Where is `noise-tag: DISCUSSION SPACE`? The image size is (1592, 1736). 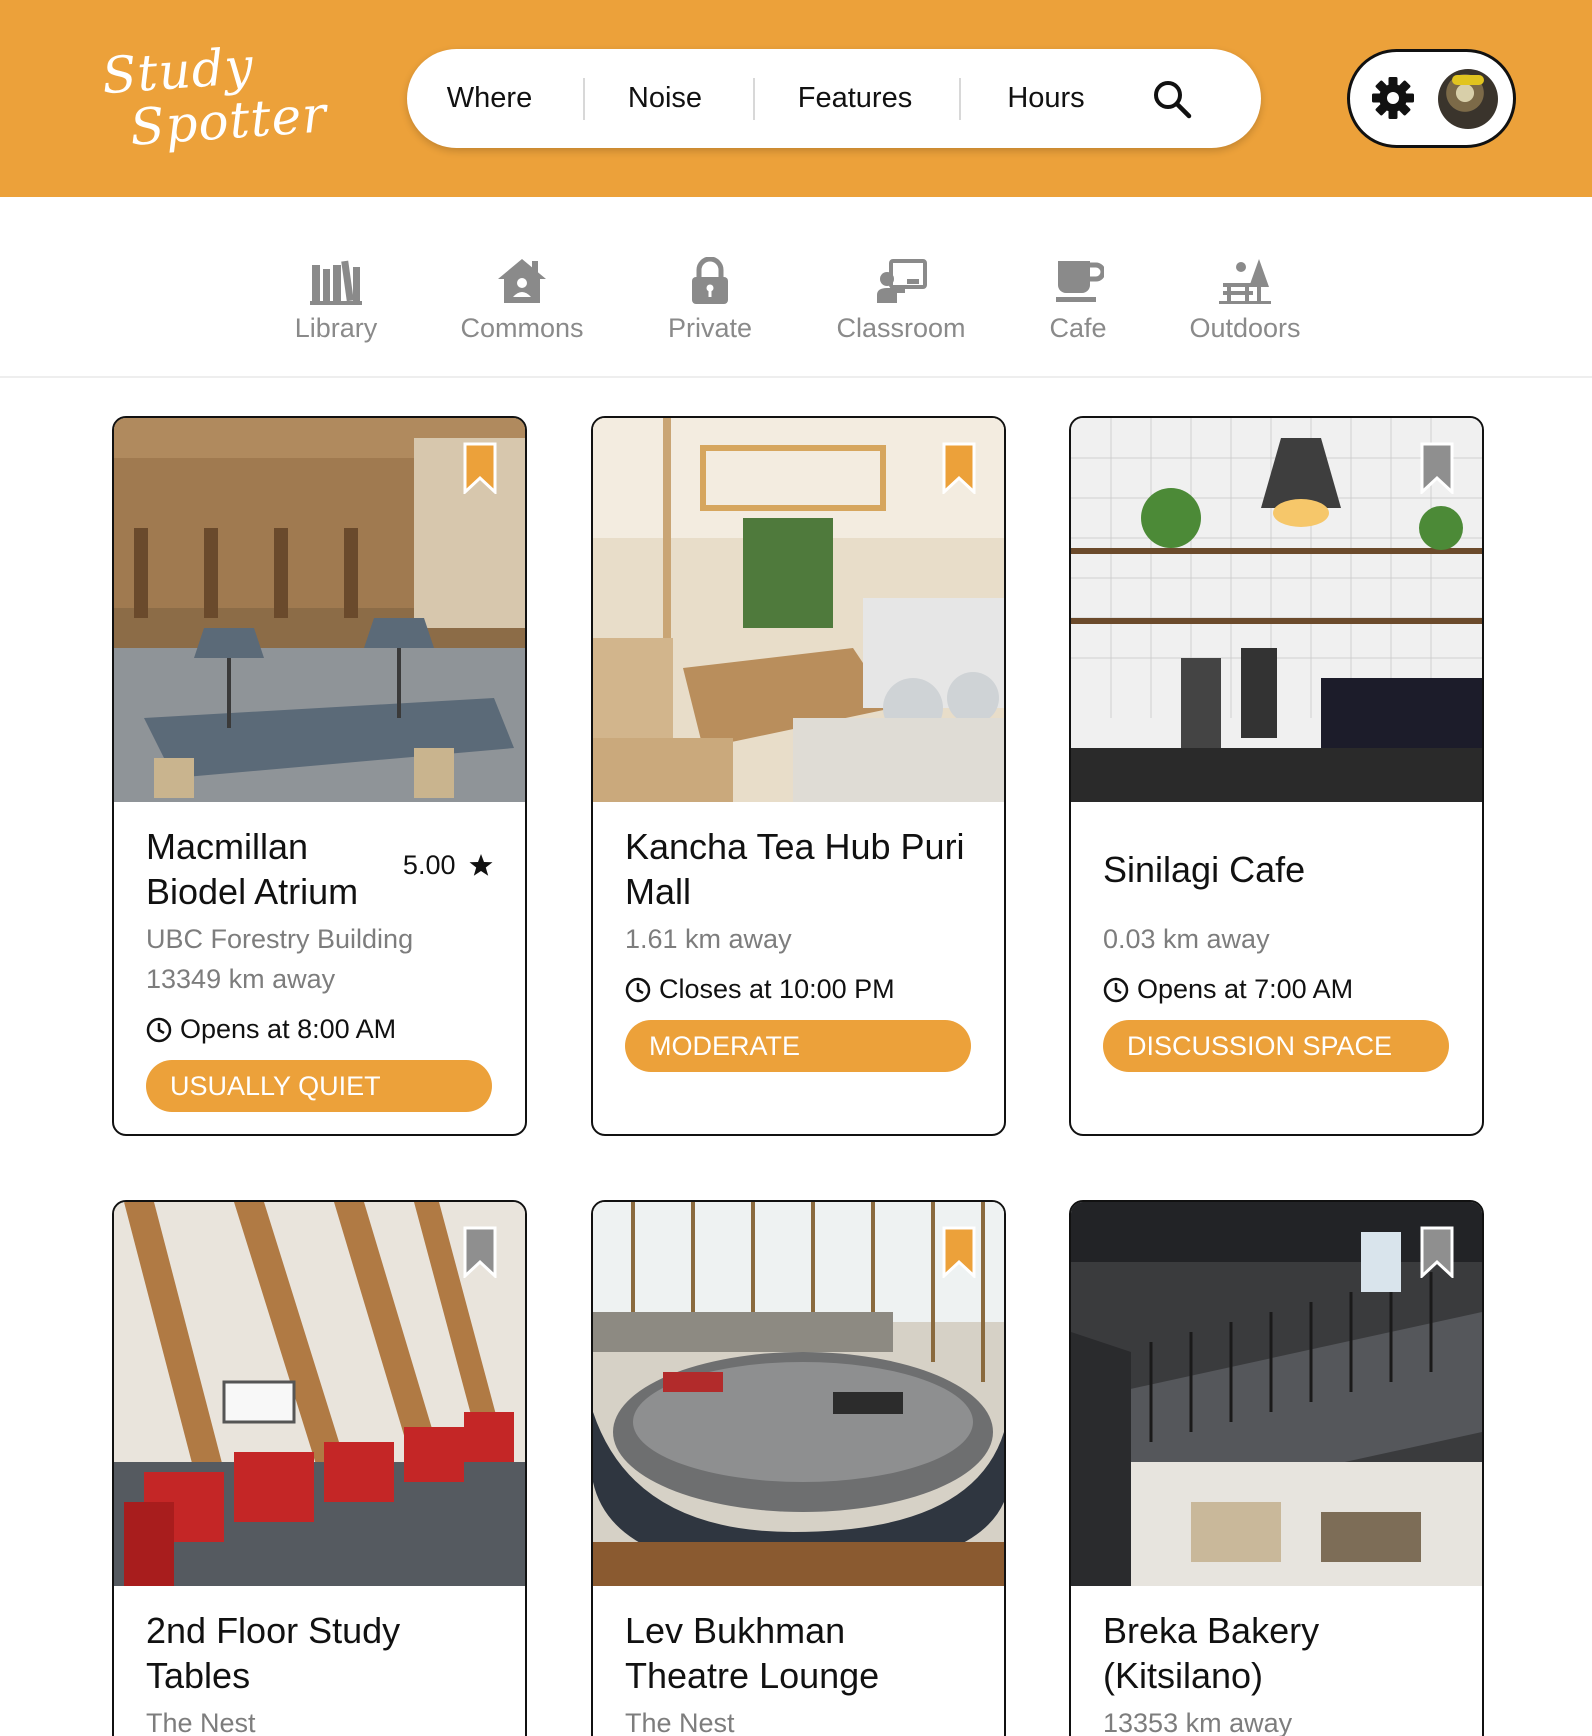 noise-tag: DISCUSSION SPACE is located at coordinates (1276, 1046).